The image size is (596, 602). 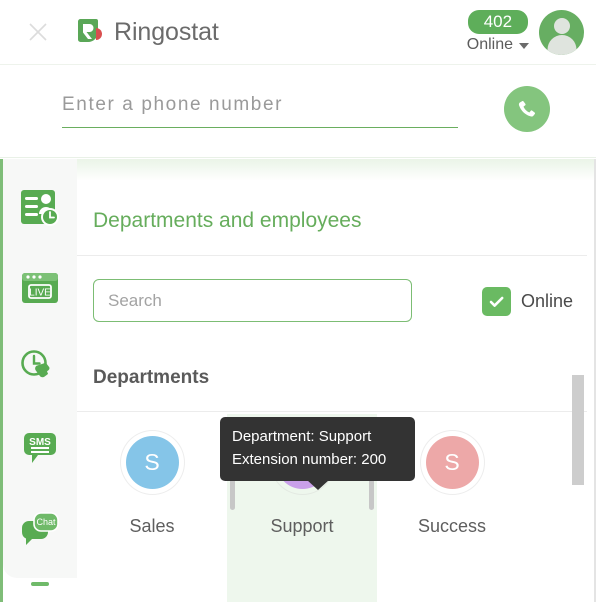 What do you see at coordinates (260, 108) in the screenshot?
I see `phone-number-input` at bounding box center [260, 108].